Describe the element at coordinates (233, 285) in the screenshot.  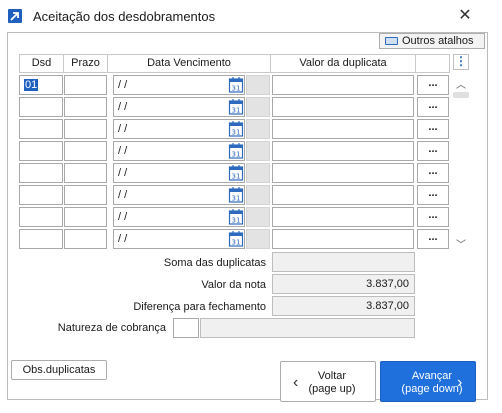
I see `valor-nota-label: Valor da nota` at that location.